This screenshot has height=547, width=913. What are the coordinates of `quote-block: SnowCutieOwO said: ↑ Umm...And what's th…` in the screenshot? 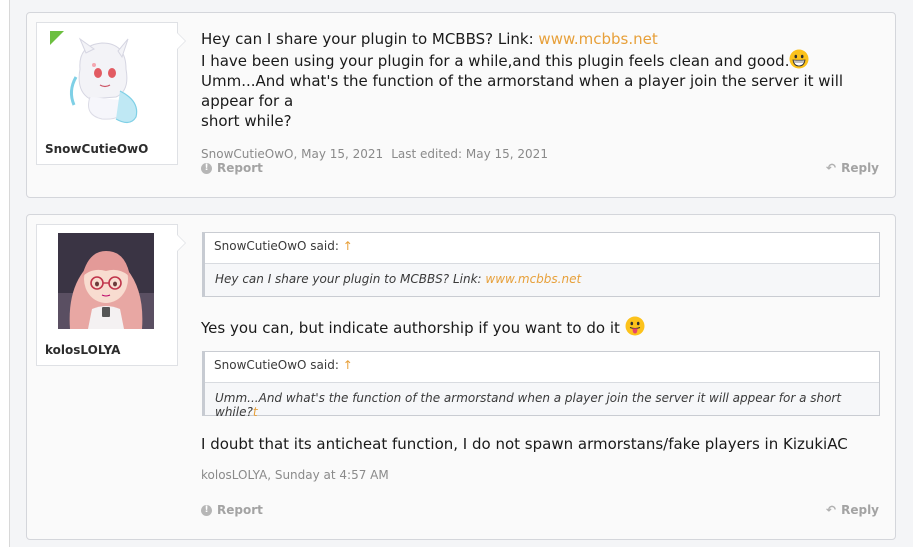 It's located at (541, 385).